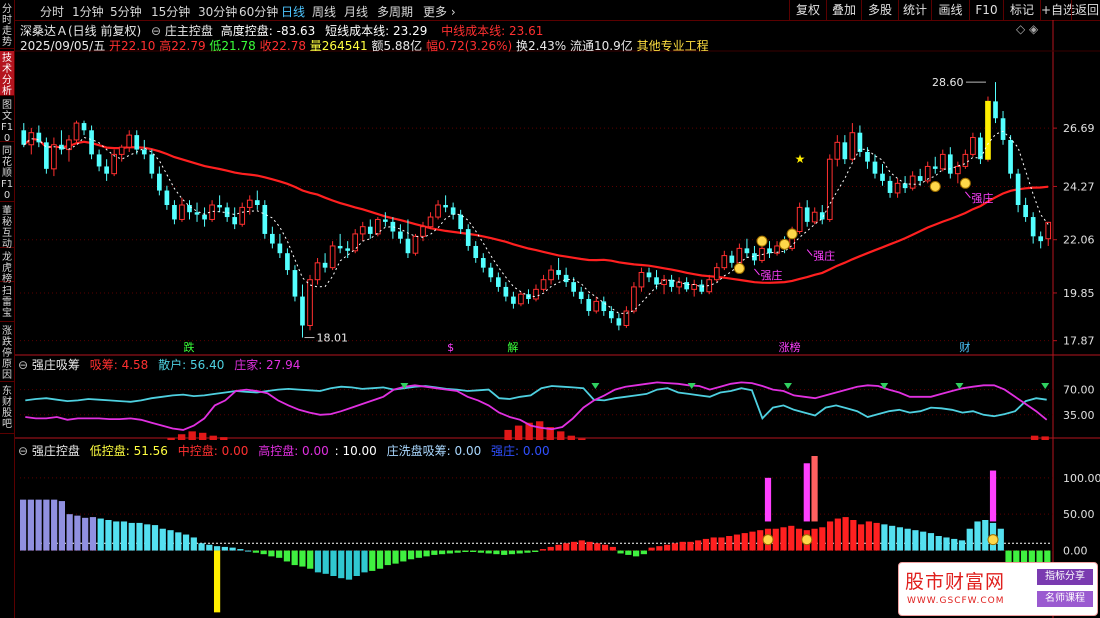 The height and width of the screenshot is (618, 1100). Describe the element at coordinates (182, 46) in the screenshot. I see `high: 高22.79` at that location.